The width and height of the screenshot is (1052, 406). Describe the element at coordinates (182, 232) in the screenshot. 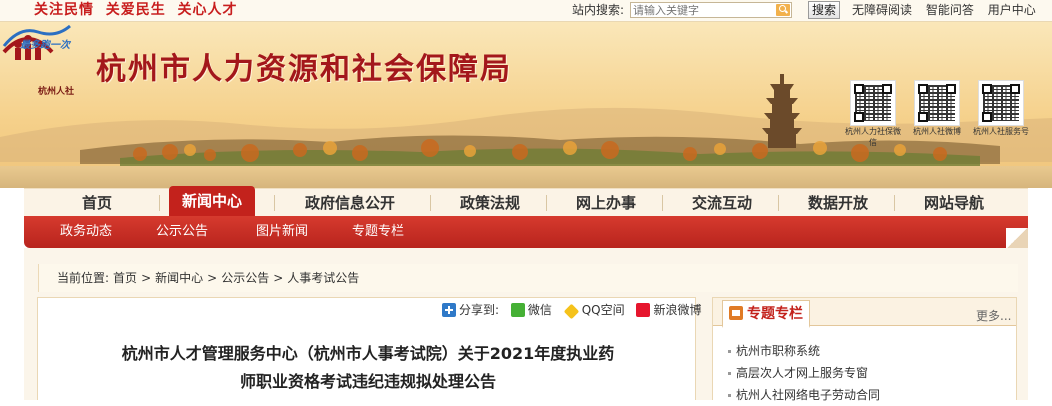

I see `subnav-item-announcements: 公示公告` at that location.